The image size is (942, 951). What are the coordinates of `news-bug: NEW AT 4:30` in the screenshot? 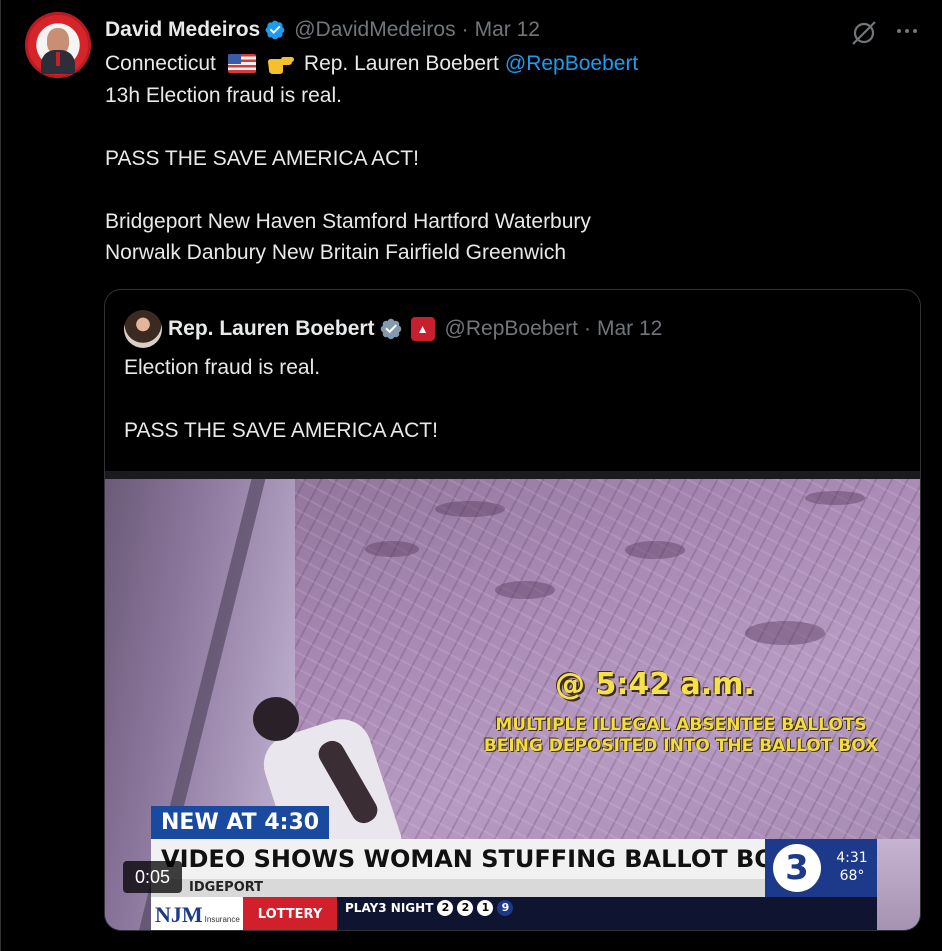 It's located at (240, 823).